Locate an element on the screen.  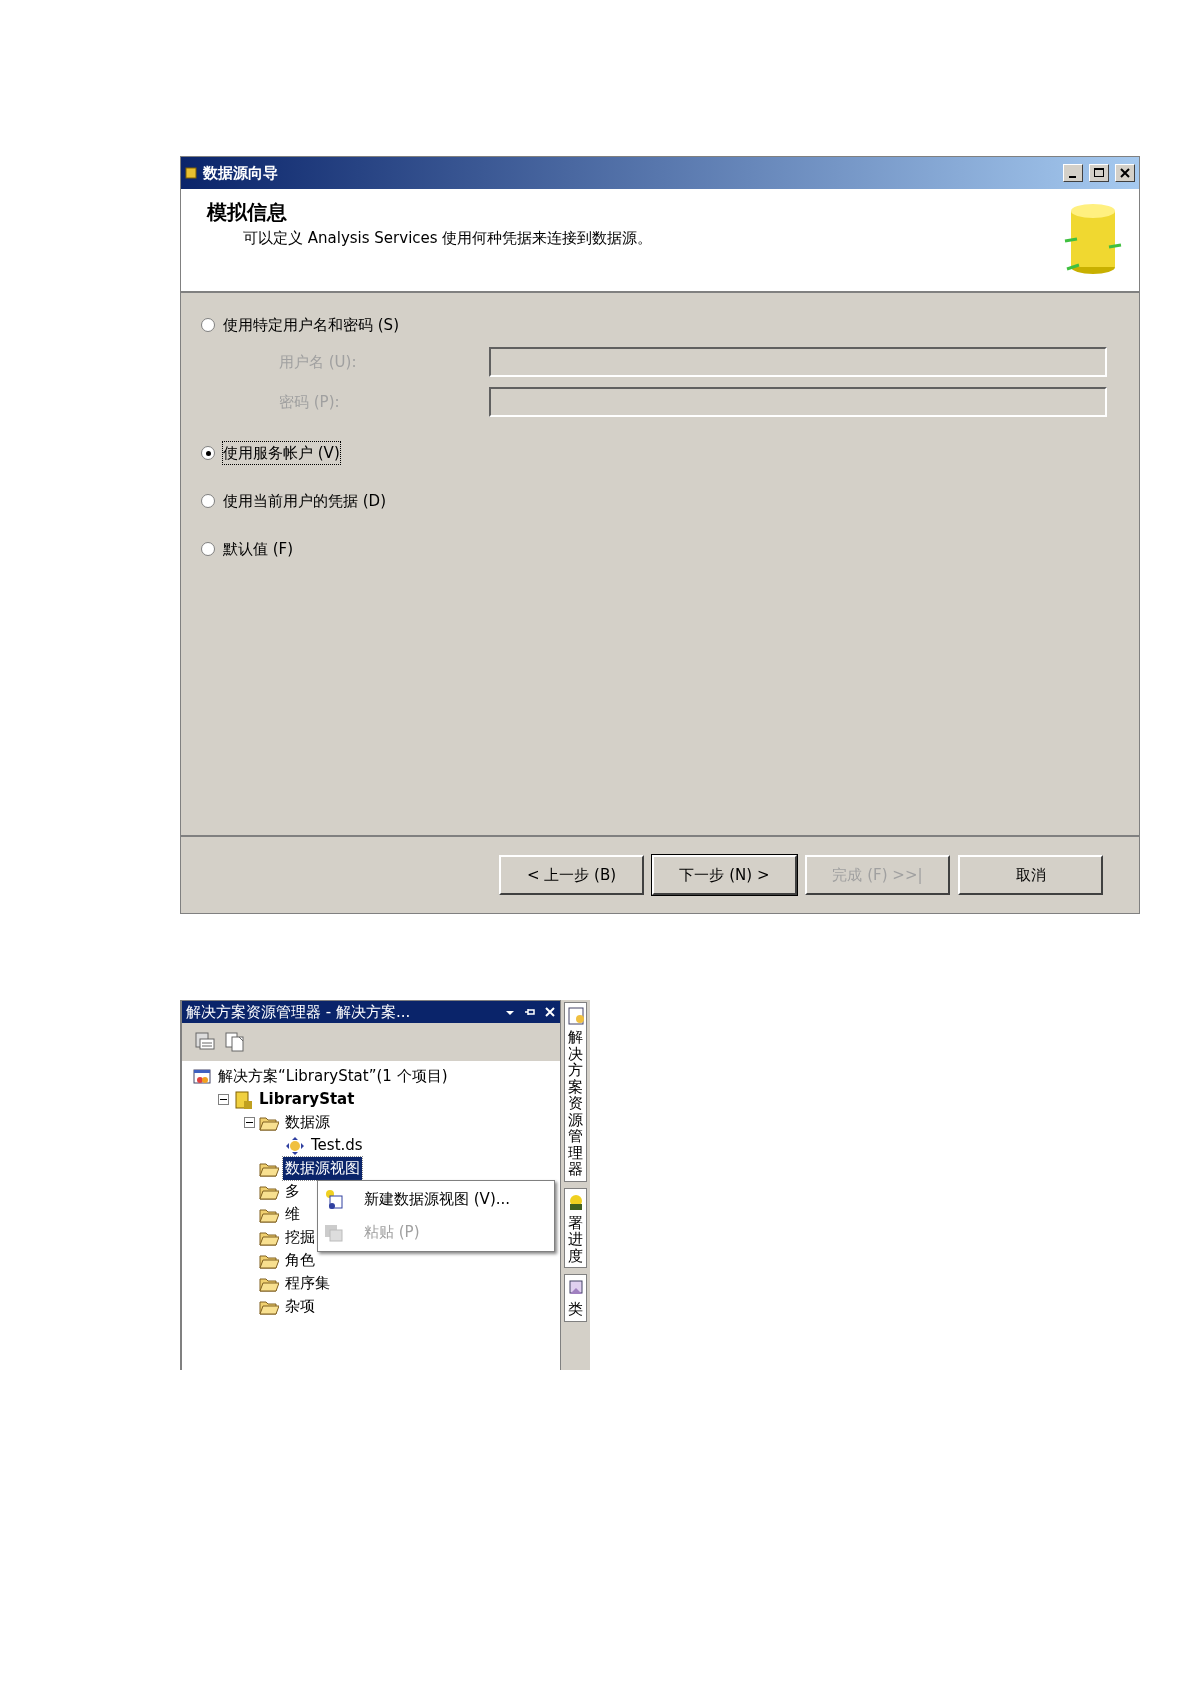
option-label: 使用当前用户的凭据 (D) is located at coordinates (305, 501).